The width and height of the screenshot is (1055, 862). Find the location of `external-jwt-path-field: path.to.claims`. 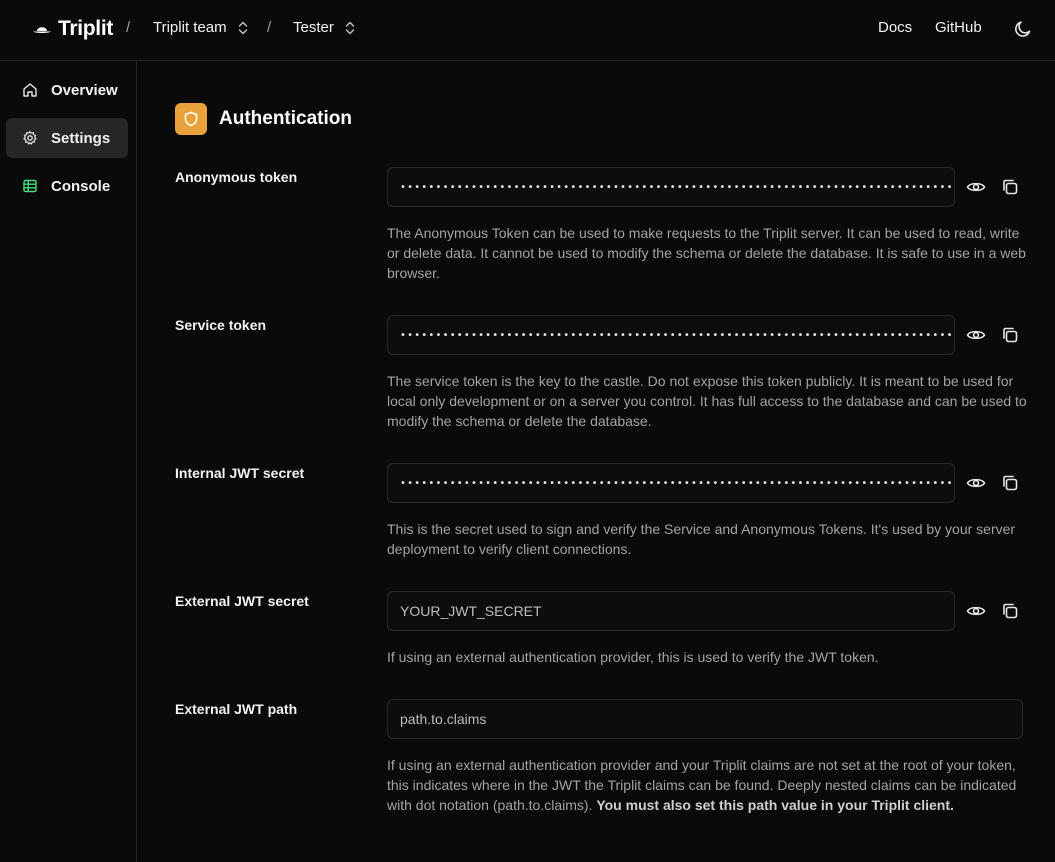

external-jwt-path-field: path.to.claims is located at coordinates (705, 719).